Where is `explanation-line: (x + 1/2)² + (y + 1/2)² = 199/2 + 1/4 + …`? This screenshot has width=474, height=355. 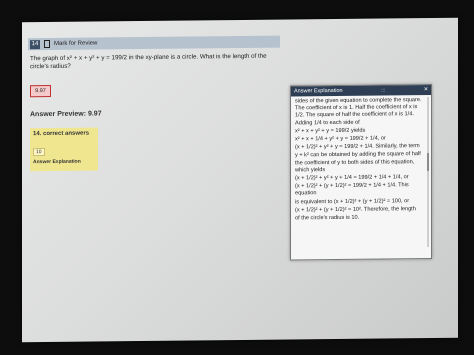
explanation-line: (x + 1/2)² + (y + 1/2)² = 199/2 + 1/4 + … is located at coordinates (352, 189).